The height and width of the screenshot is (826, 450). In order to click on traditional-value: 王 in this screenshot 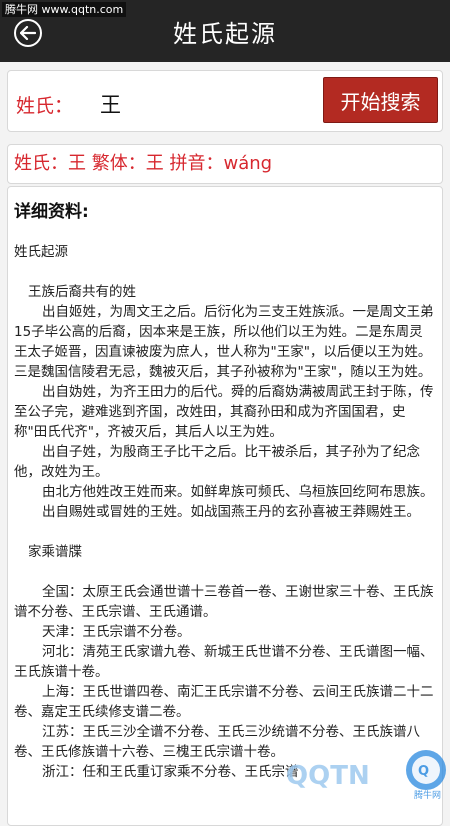, I will do `click(154, 163)`.